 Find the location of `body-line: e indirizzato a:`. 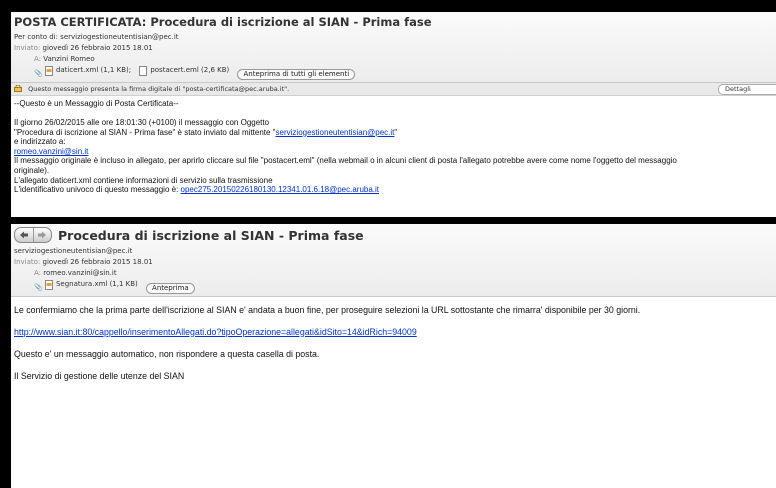

body-line: e indirizzato a: is located at coordinates (40, 142).